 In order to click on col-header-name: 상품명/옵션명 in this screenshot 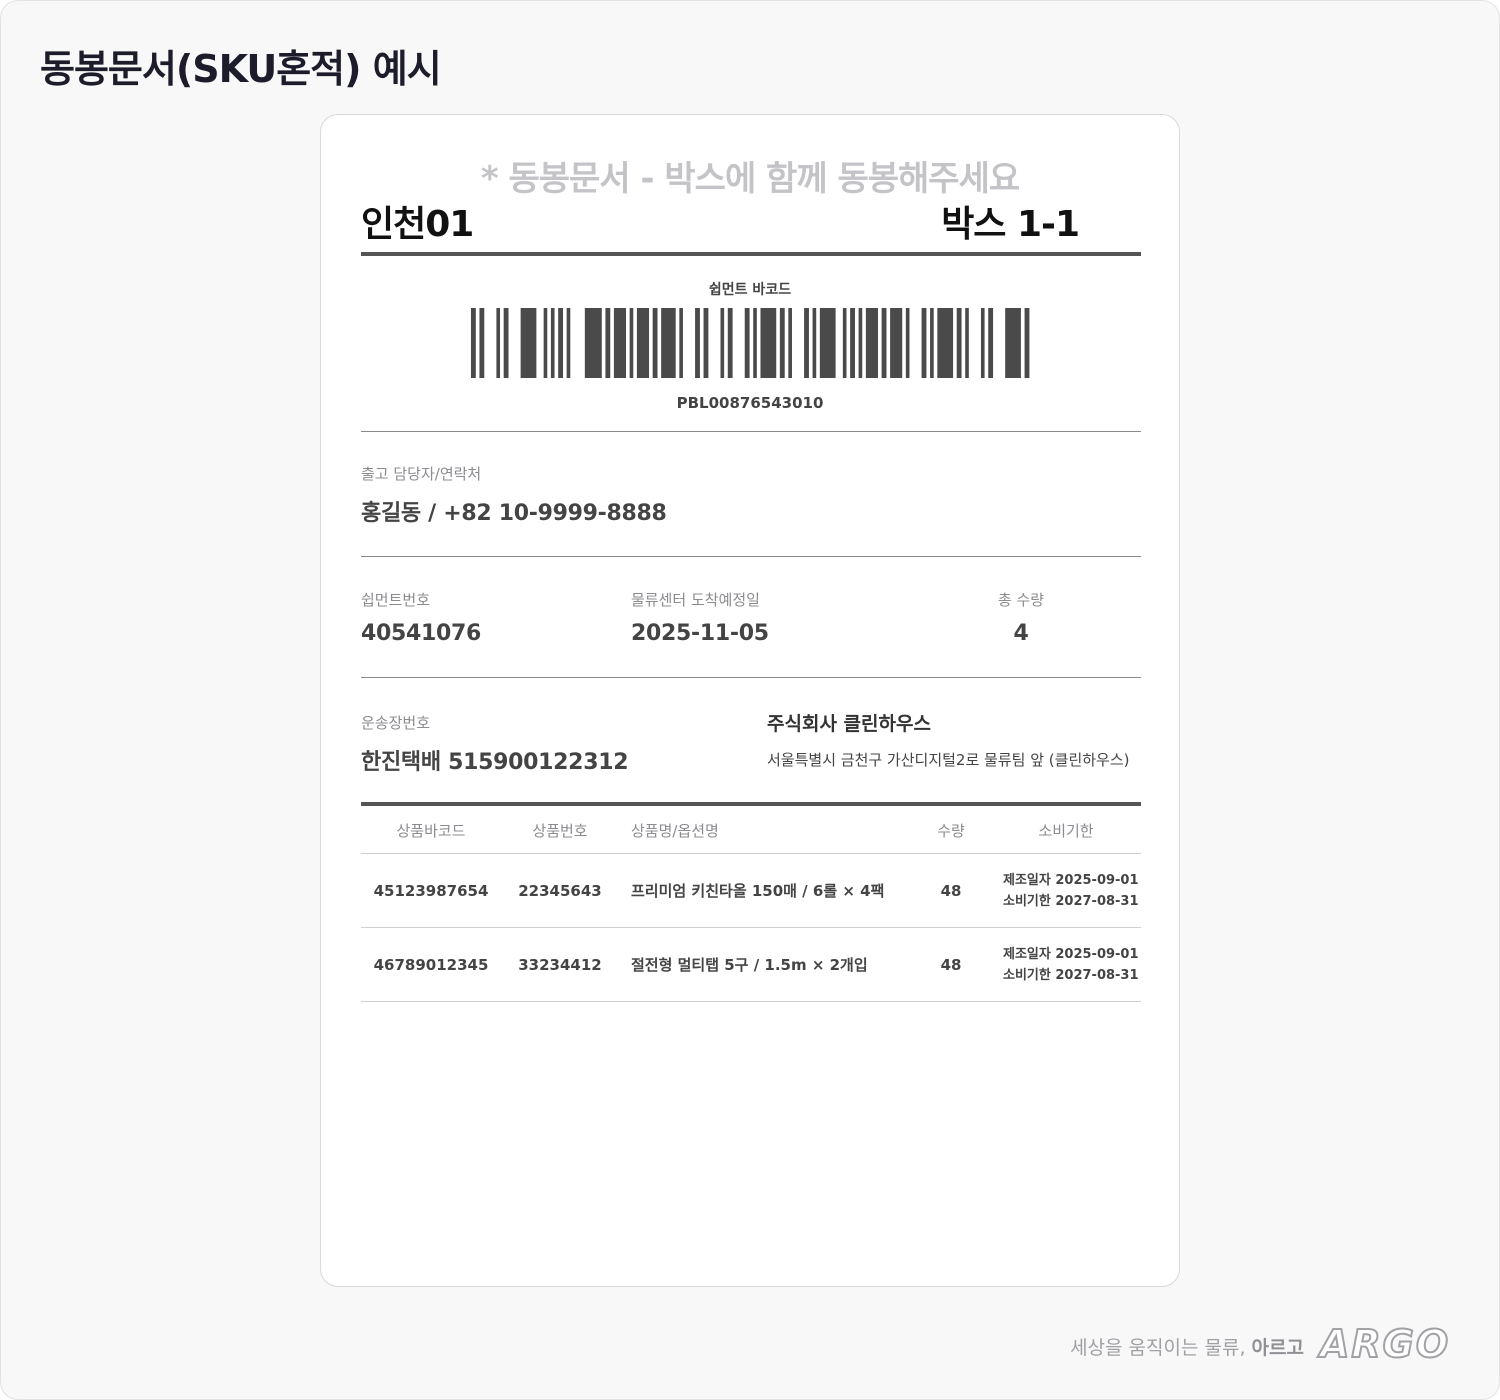, I will do `click(765, 831)`.